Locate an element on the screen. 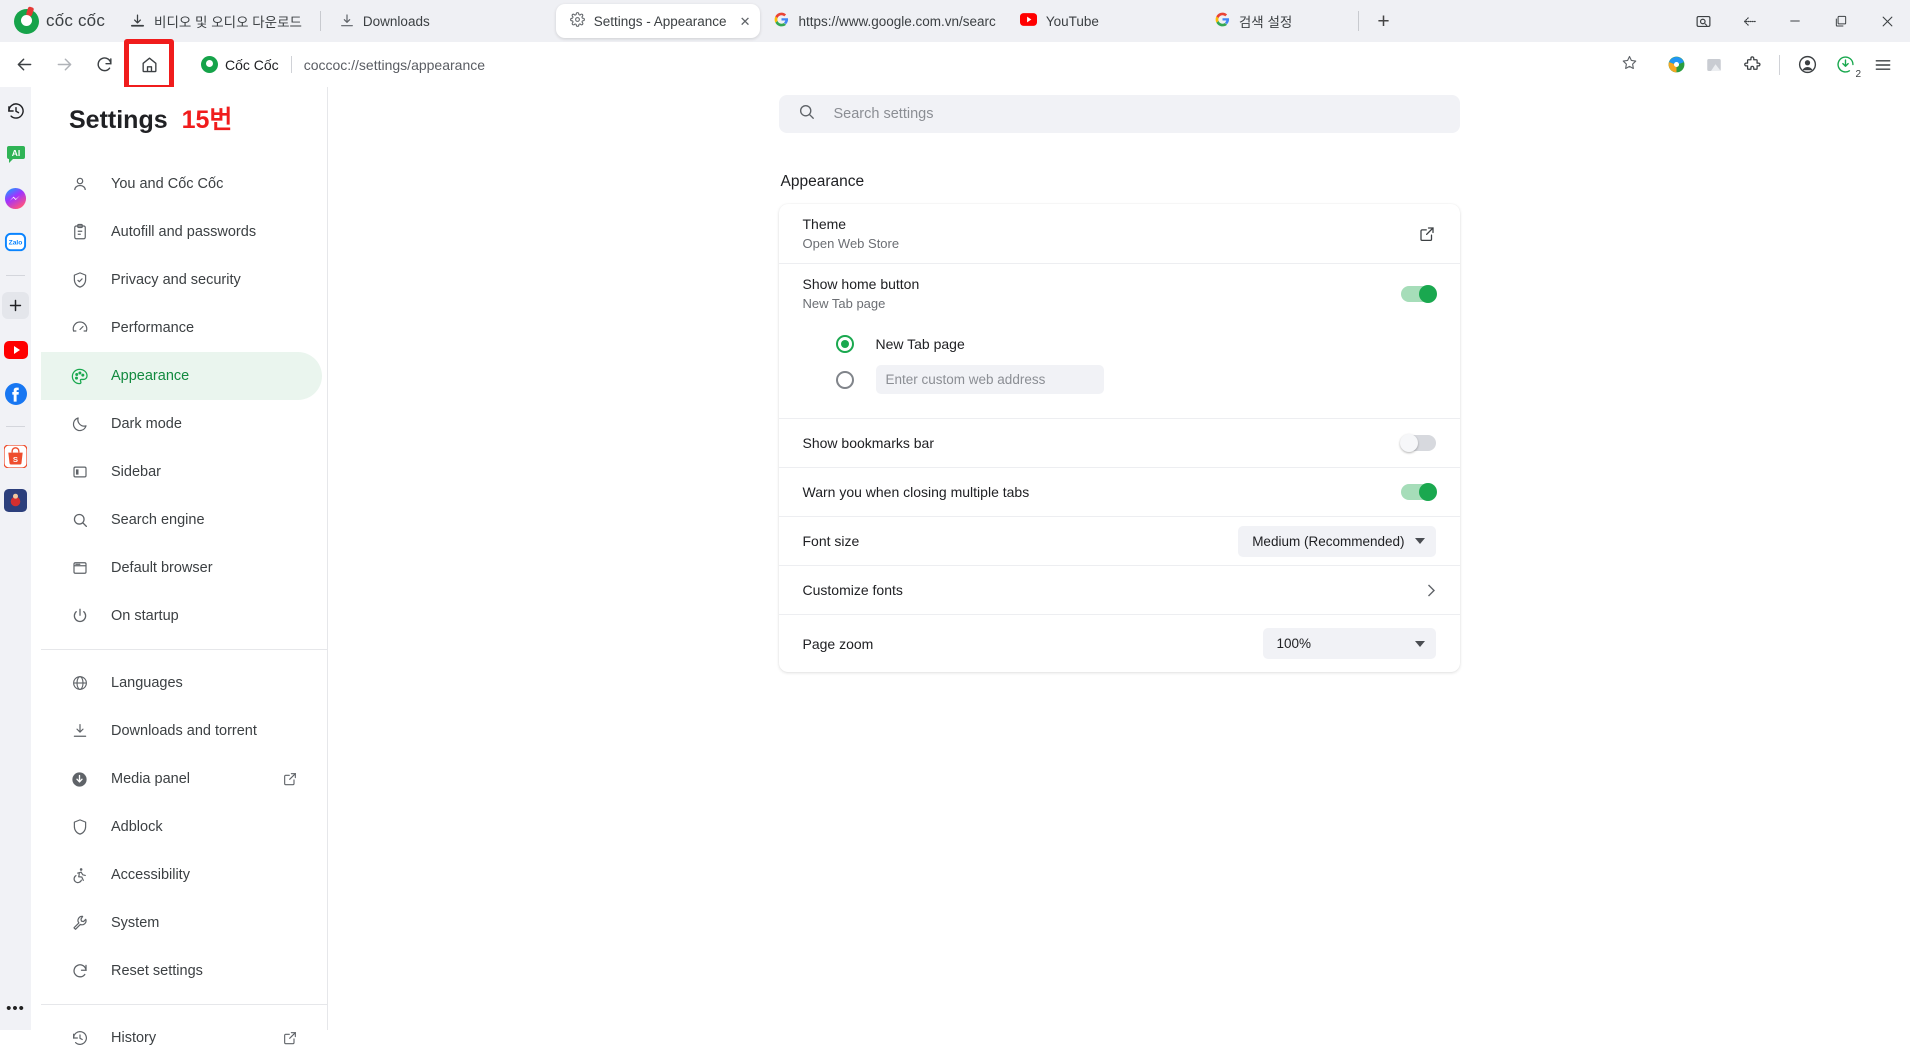 The height and width of the screenshot is (1062, 1910). font-size-select: Medium (Recommended) is located at coordinates (1337, 541).